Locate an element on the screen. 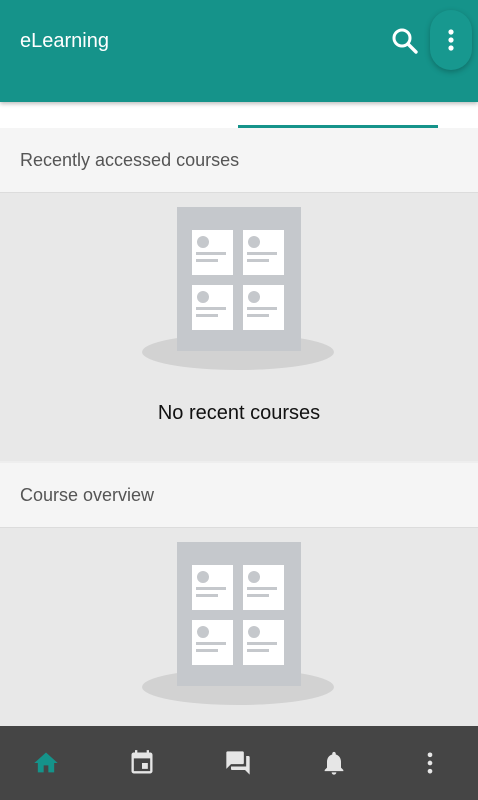 The height and width of the screenshot is (800, 478). app-title: eLearning is located at coordinates (64, 41).